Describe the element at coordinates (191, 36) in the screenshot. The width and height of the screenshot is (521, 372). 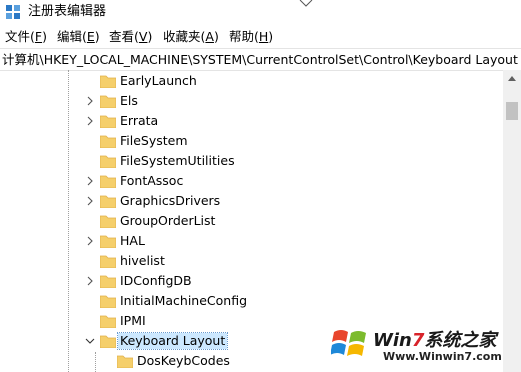
I see `menu-favorites: 收藏夹(A)` at that location.